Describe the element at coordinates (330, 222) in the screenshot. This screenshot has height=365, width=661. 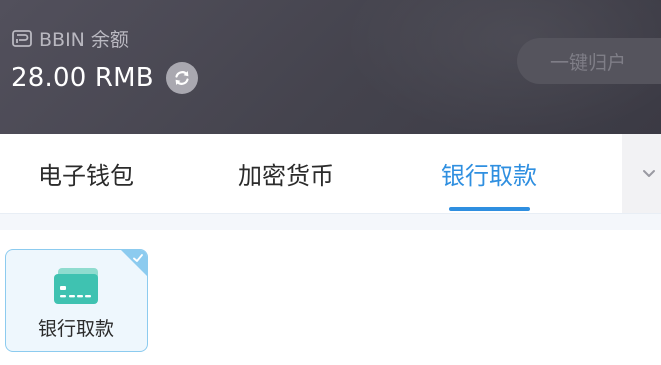
I see `panel-divider-strip` at that location.